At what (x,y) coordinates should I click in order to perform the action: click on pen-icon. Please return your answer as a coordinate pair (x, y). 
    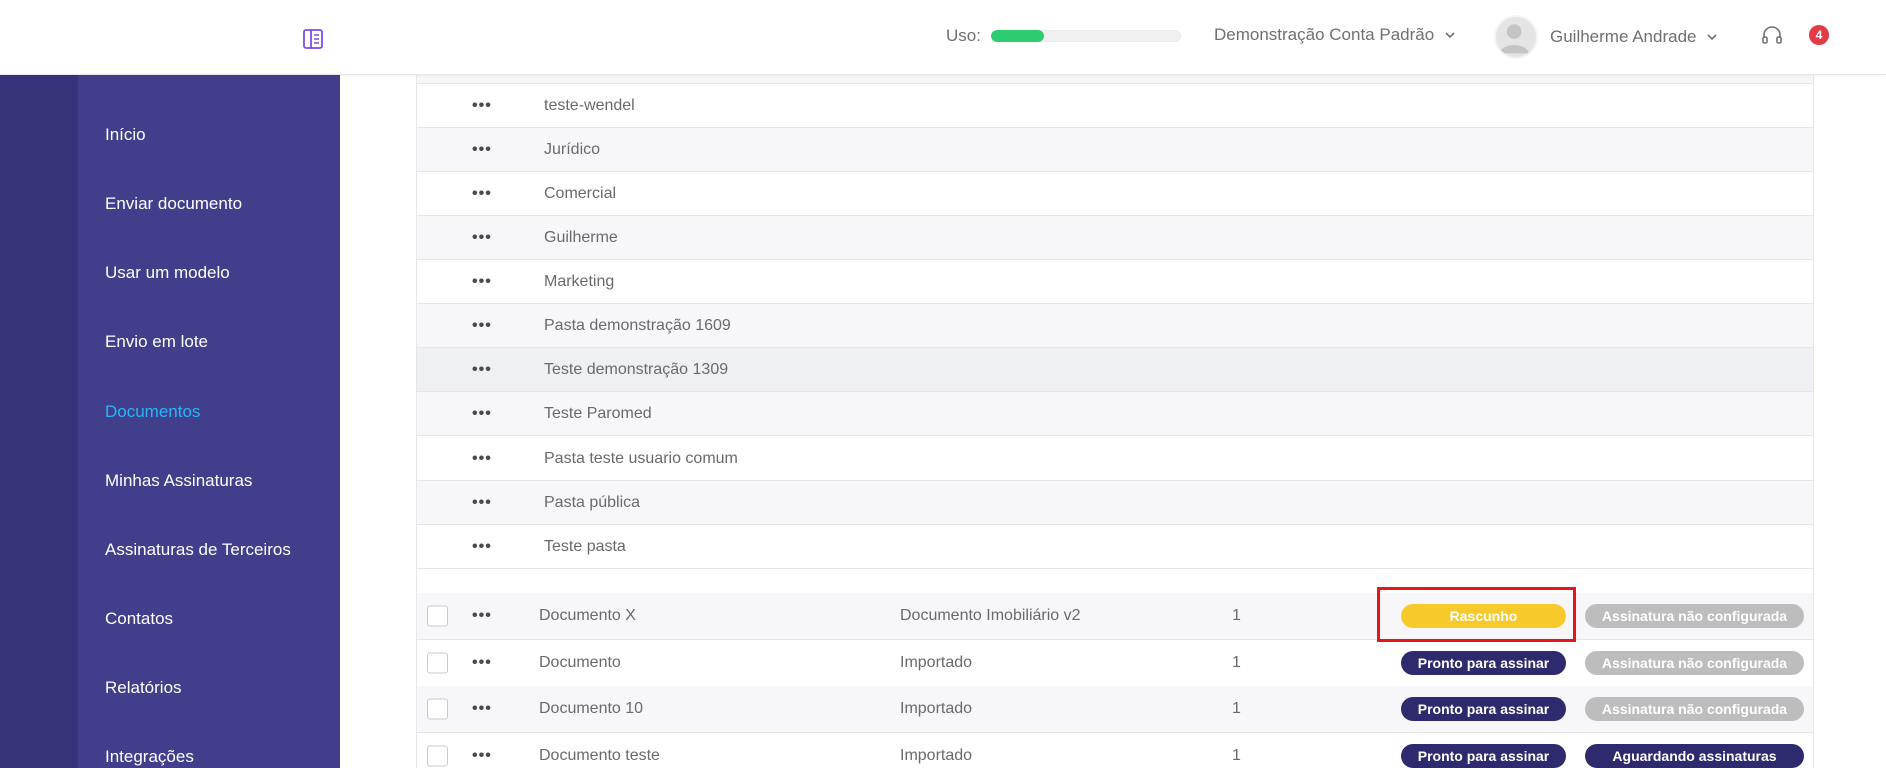
    Looking at the image, I should click on (32, 481).